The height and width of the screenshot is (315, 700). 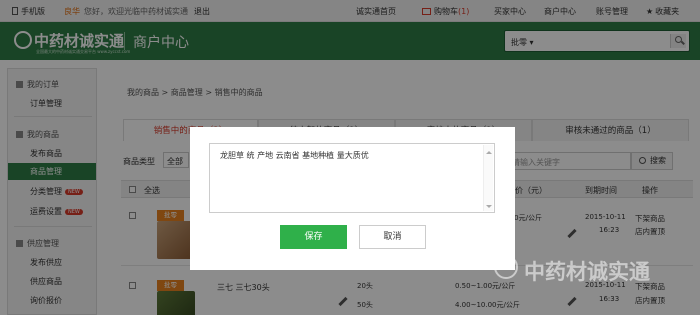 I want to click on watermark-logo-icon, so click(x=506, y=267).